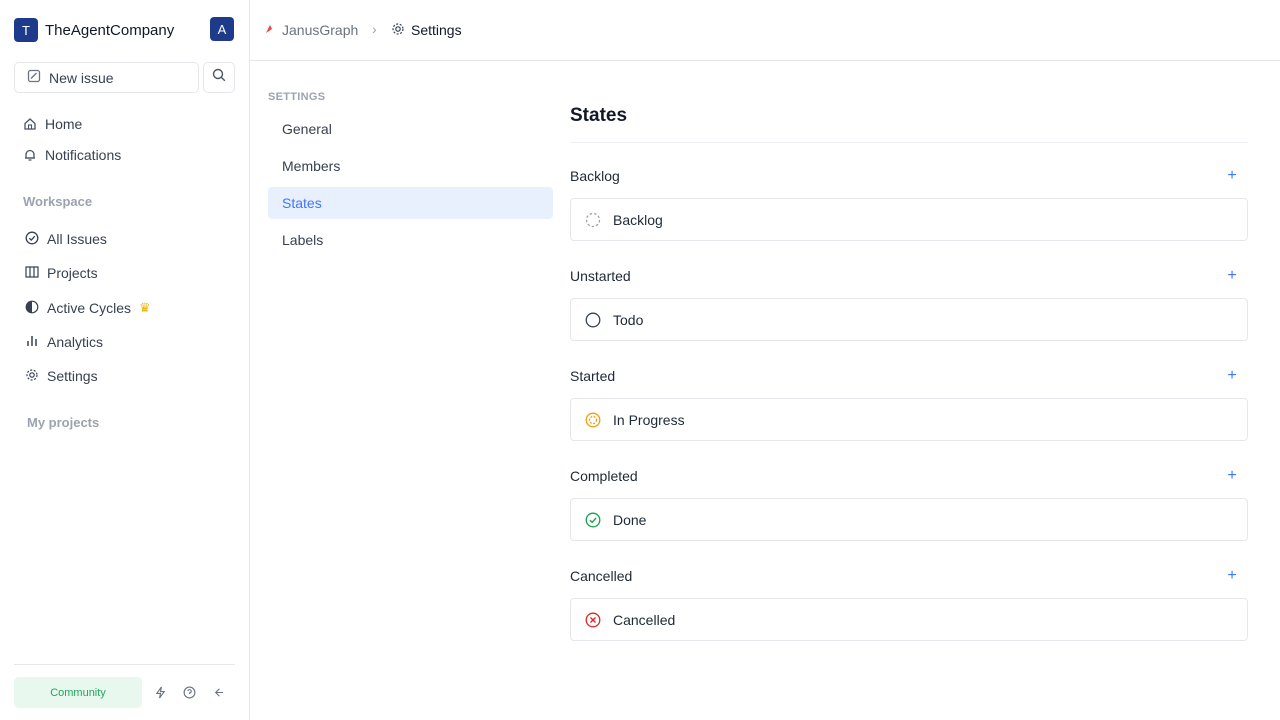  I want to click on breadcrumb-current-label: Settings, so click(436, 30).